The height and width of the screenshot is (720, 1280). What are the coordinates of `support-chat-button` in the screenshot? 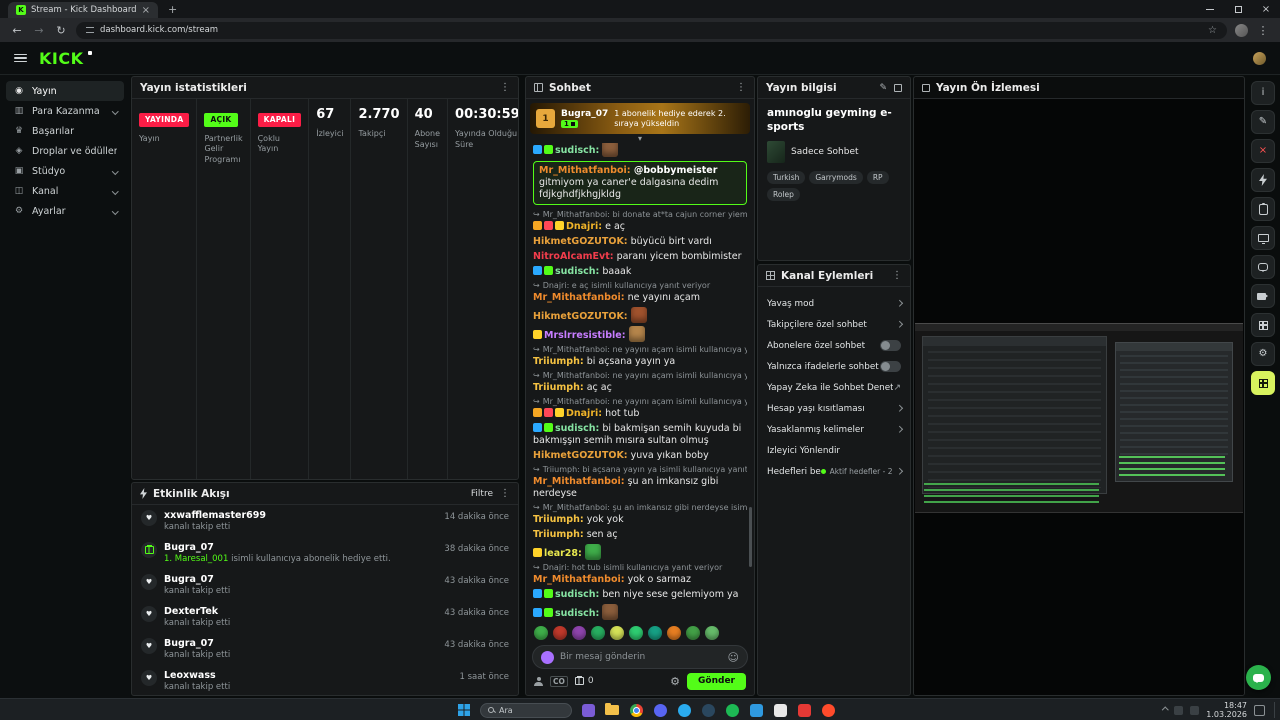 It's located at (1258, 677).